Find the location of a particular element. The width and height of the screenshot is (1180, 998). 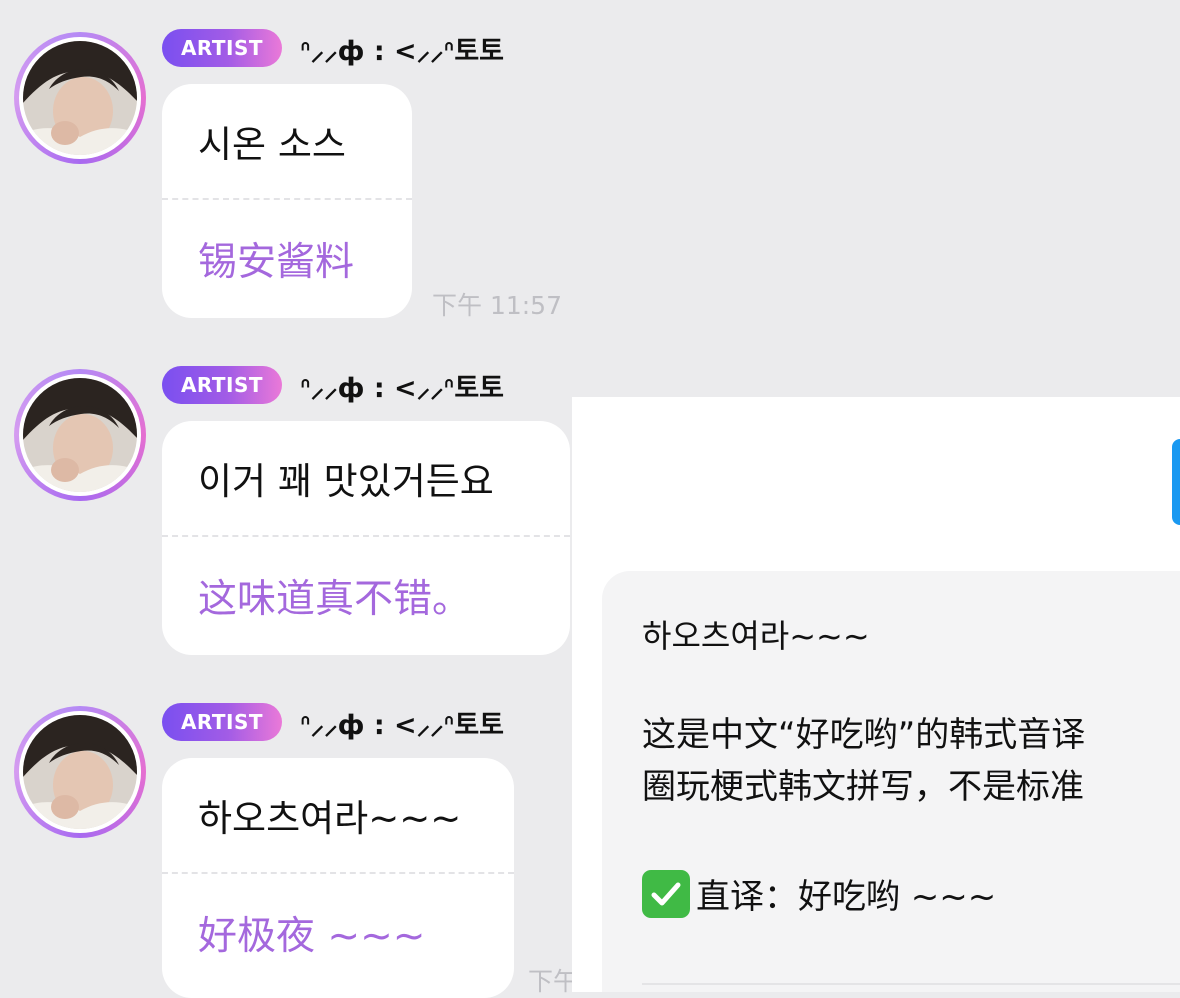

explanation-line: 圈玩梗式韩文拼写，不是标准 is located at coordinates (863, 787).